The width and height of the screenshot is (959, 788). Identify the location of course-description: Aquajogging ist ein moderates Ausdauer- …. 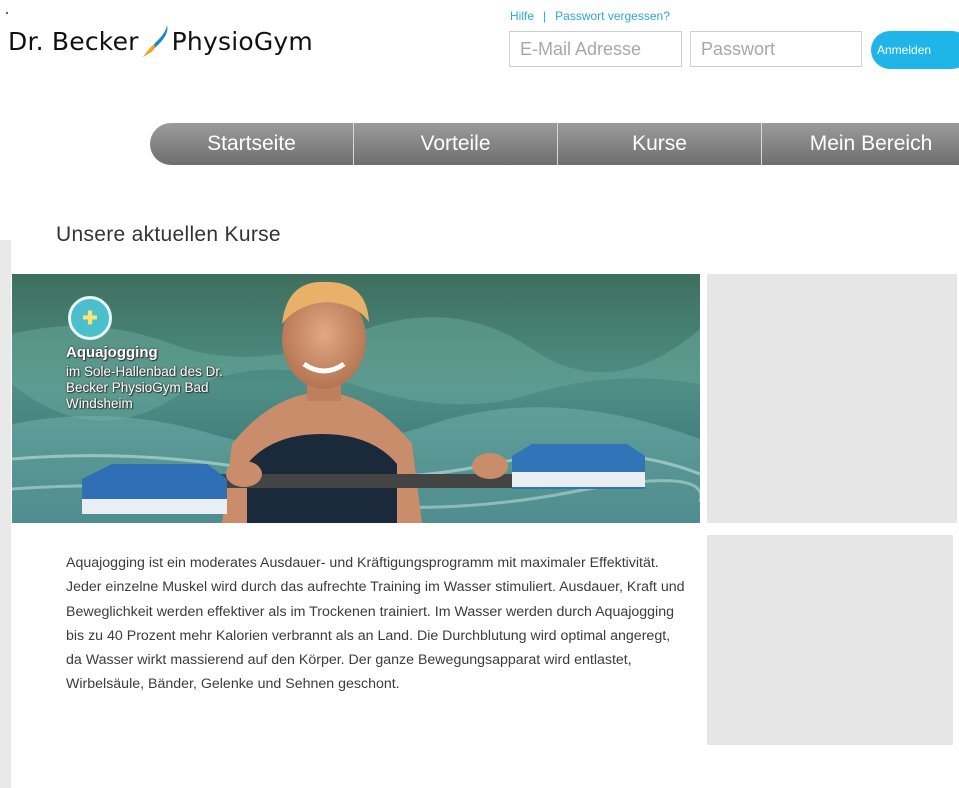
(375, 624).